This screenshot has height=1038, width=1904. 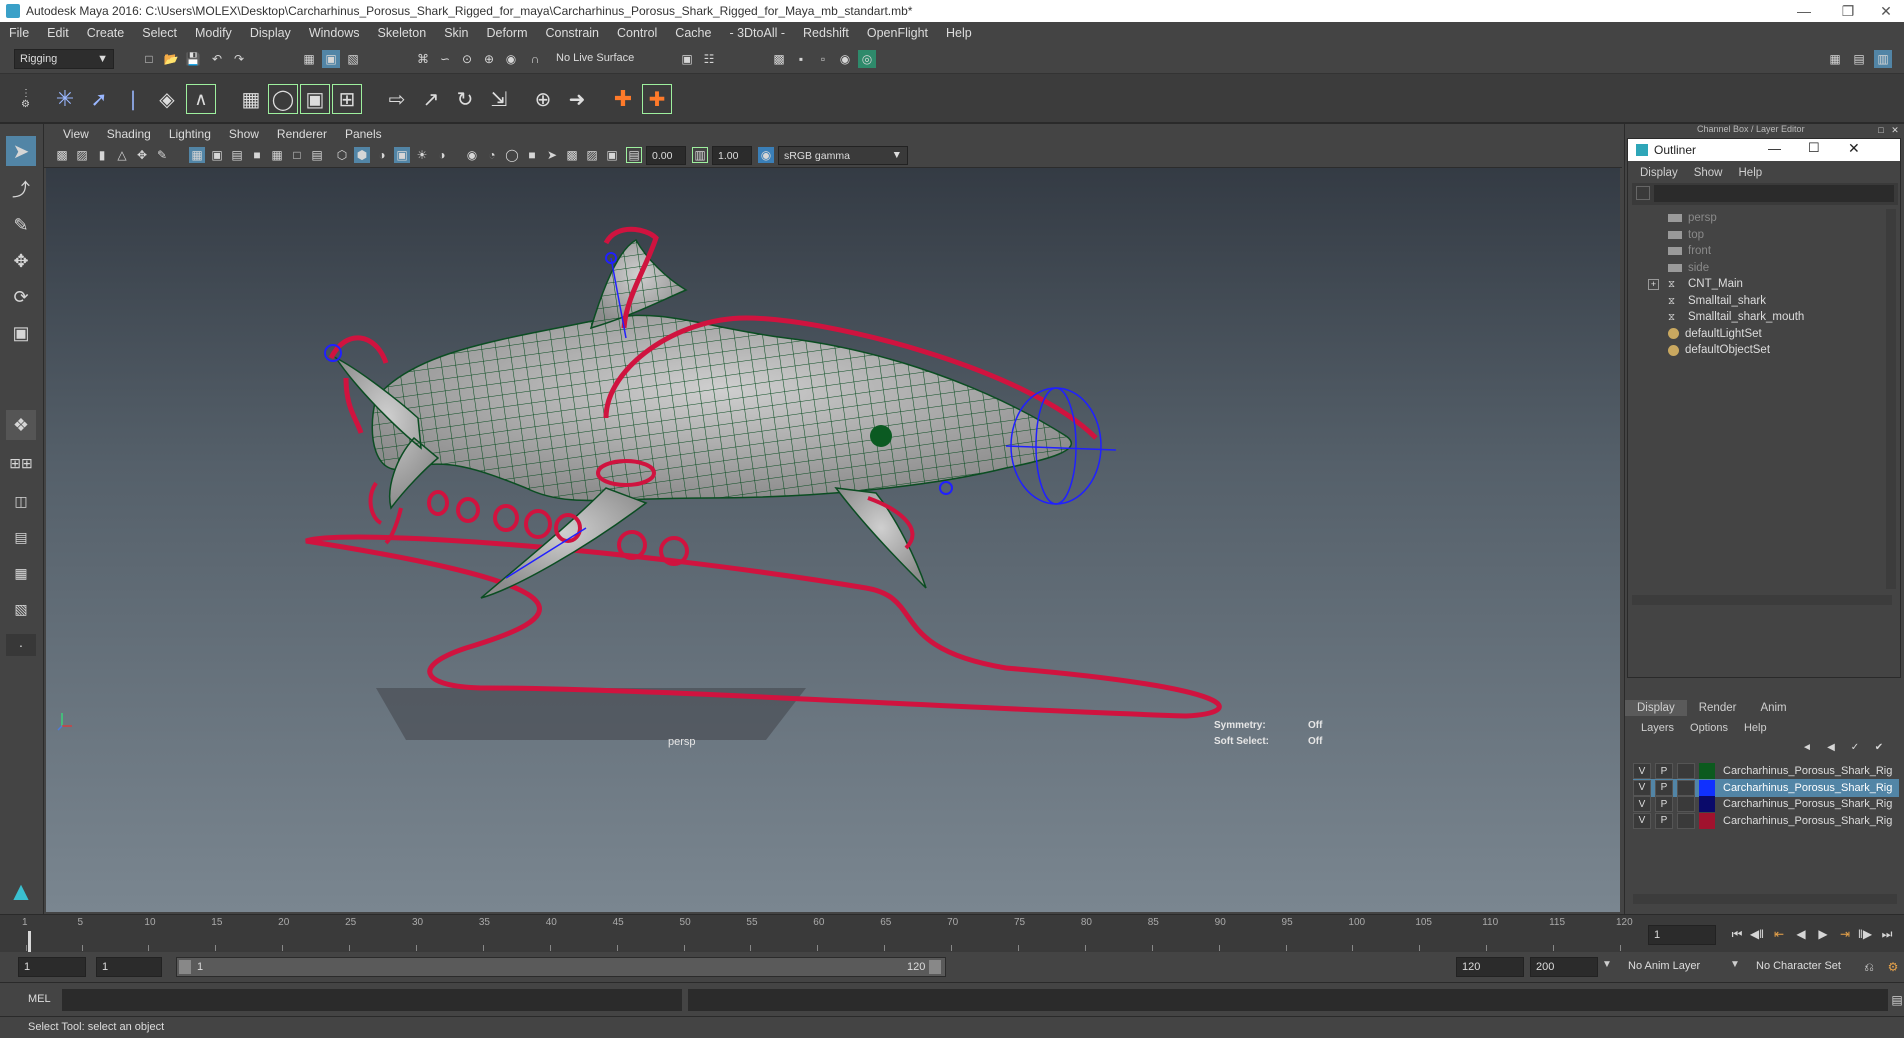 I want to click on menu-redshift: Redshift, so click(x=826, y=33).